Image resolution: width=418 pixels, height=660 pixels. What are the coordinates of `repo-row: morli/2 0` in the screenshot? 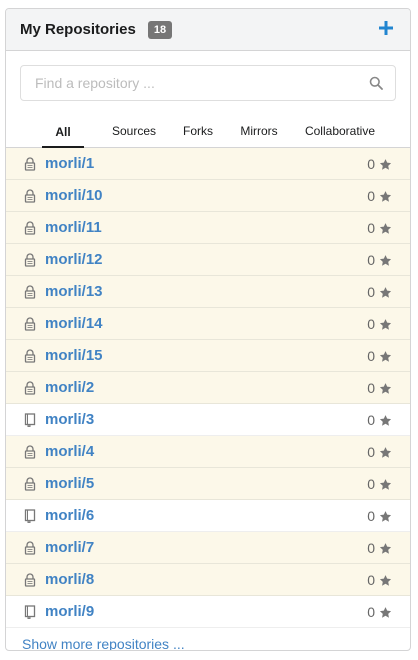 It's located at (208, 388).